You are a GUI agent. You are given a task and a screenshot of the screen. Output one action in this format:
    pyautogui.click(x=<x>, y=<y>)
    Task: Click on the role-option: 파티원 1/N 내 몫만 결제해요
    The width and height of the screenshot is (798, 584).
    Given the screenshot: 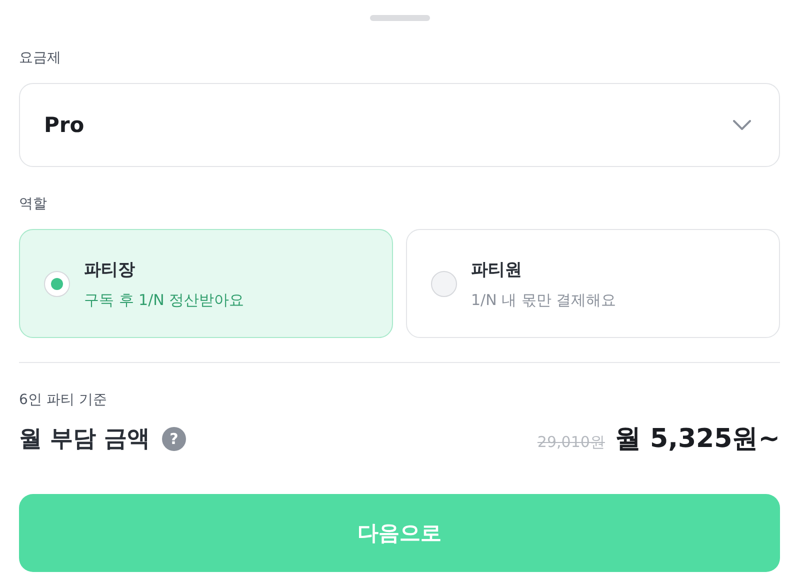 What is the action you would take?
    pyautogui.click(x=593, y=283)
    